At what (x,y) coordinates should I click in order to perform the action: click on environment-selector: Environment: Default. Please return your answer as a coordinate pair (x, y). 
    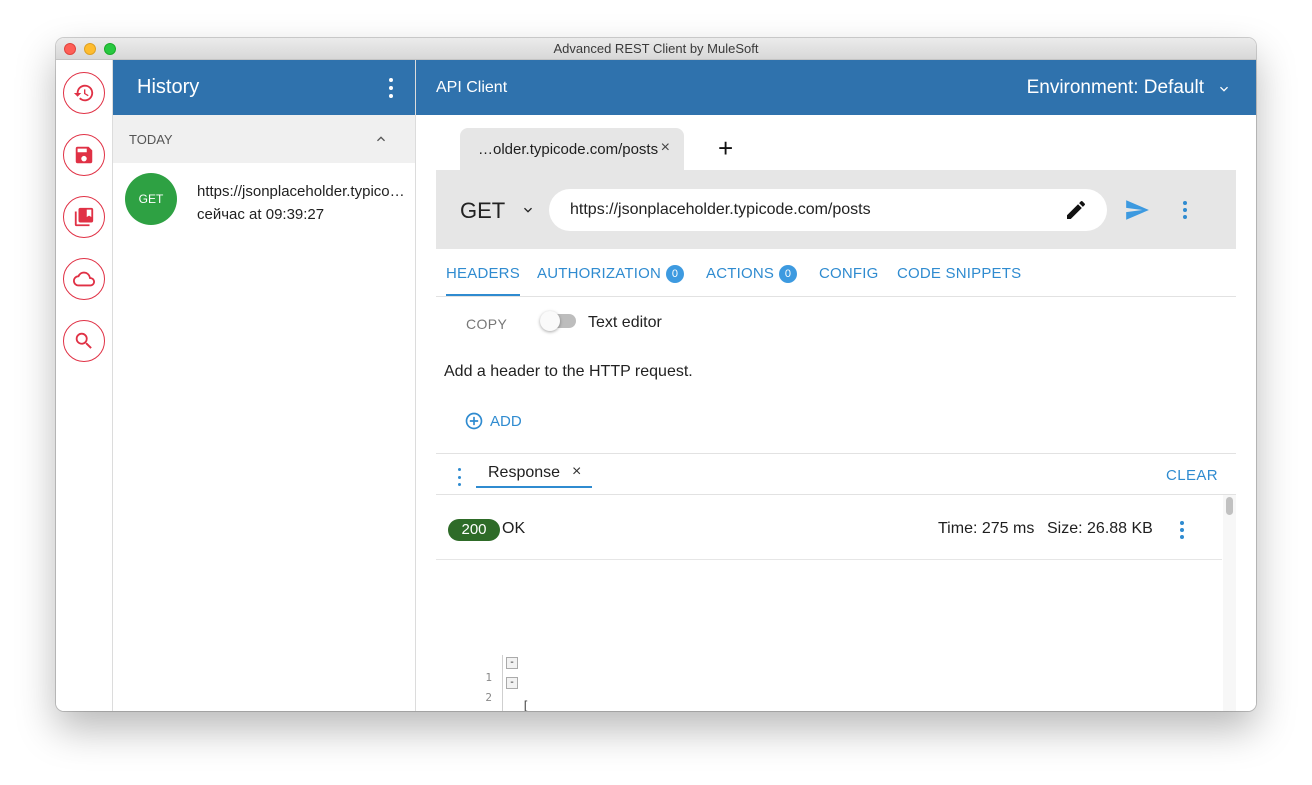
    Looking at the image, I should click on (1115, 88).